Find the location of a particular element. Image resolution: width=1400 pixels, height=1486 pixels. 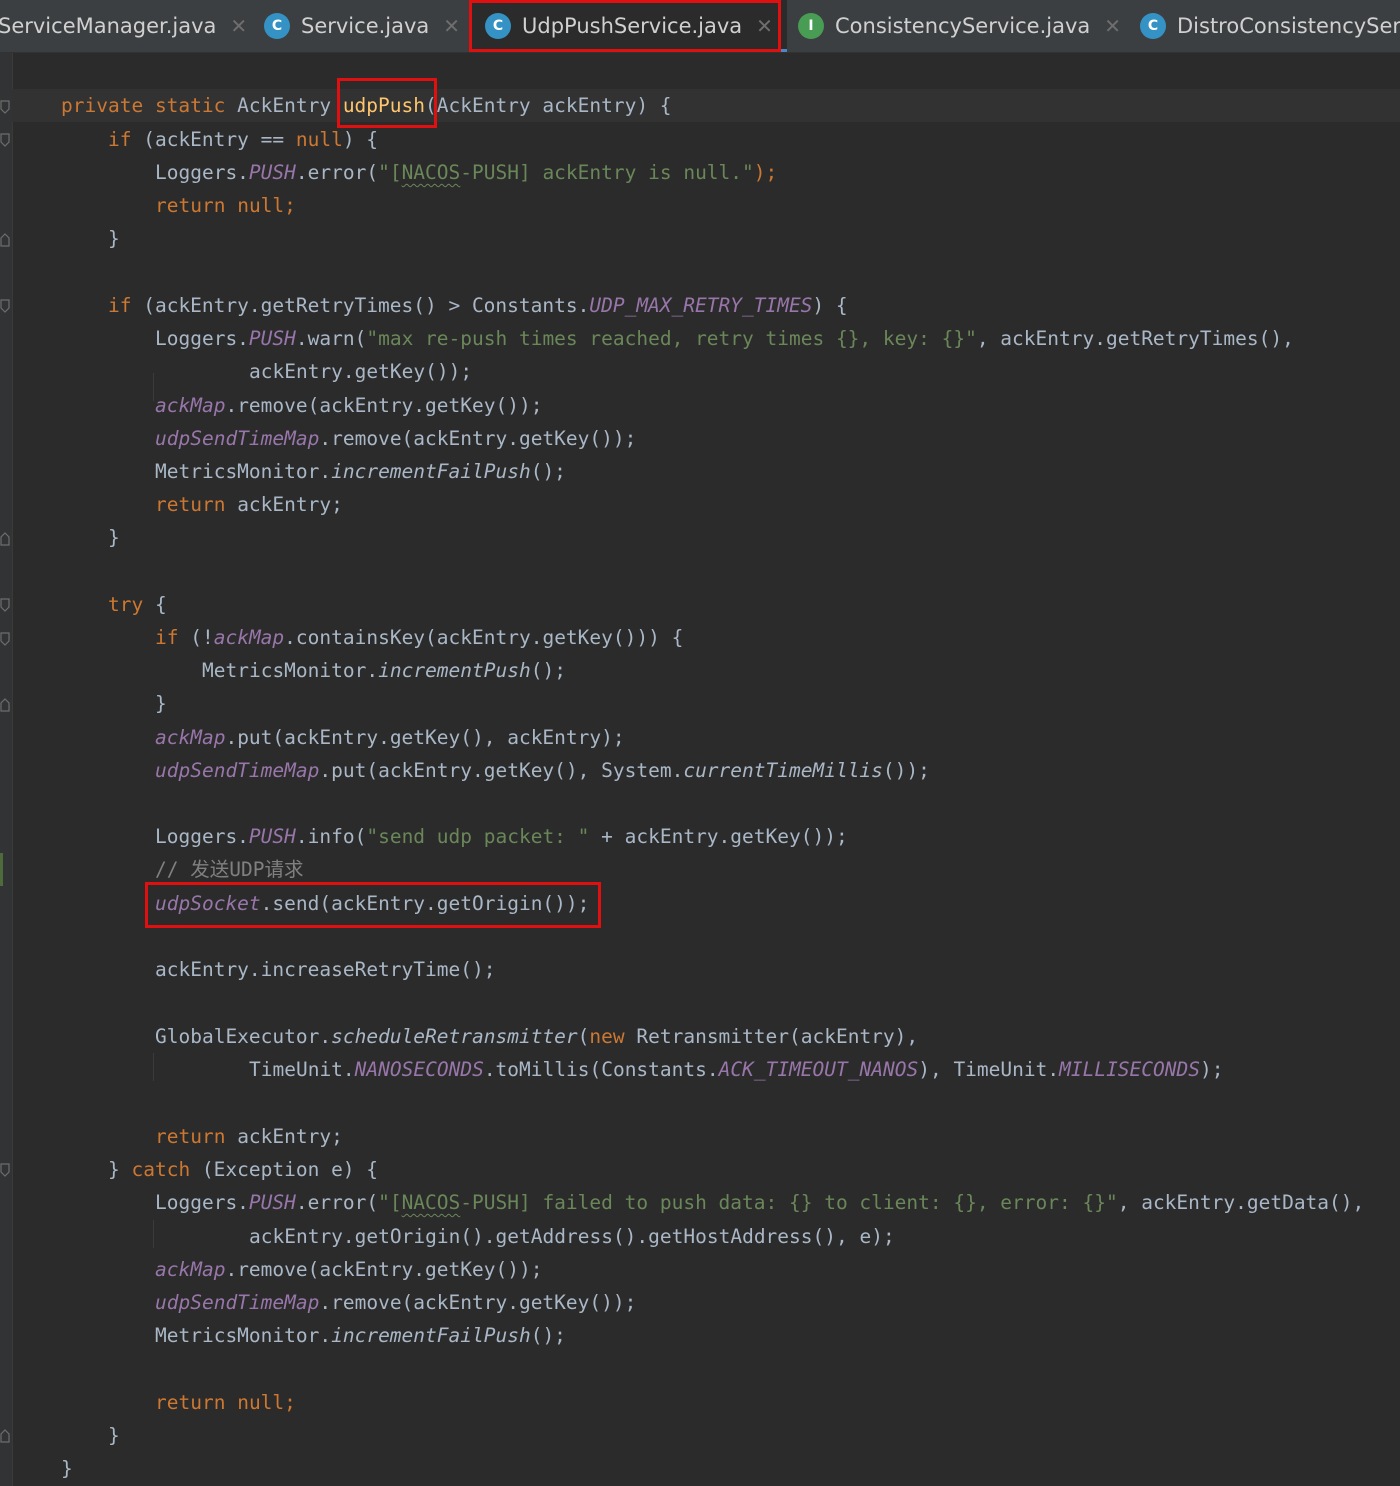

code-text: .warn( is located at coordinates (331, 338).